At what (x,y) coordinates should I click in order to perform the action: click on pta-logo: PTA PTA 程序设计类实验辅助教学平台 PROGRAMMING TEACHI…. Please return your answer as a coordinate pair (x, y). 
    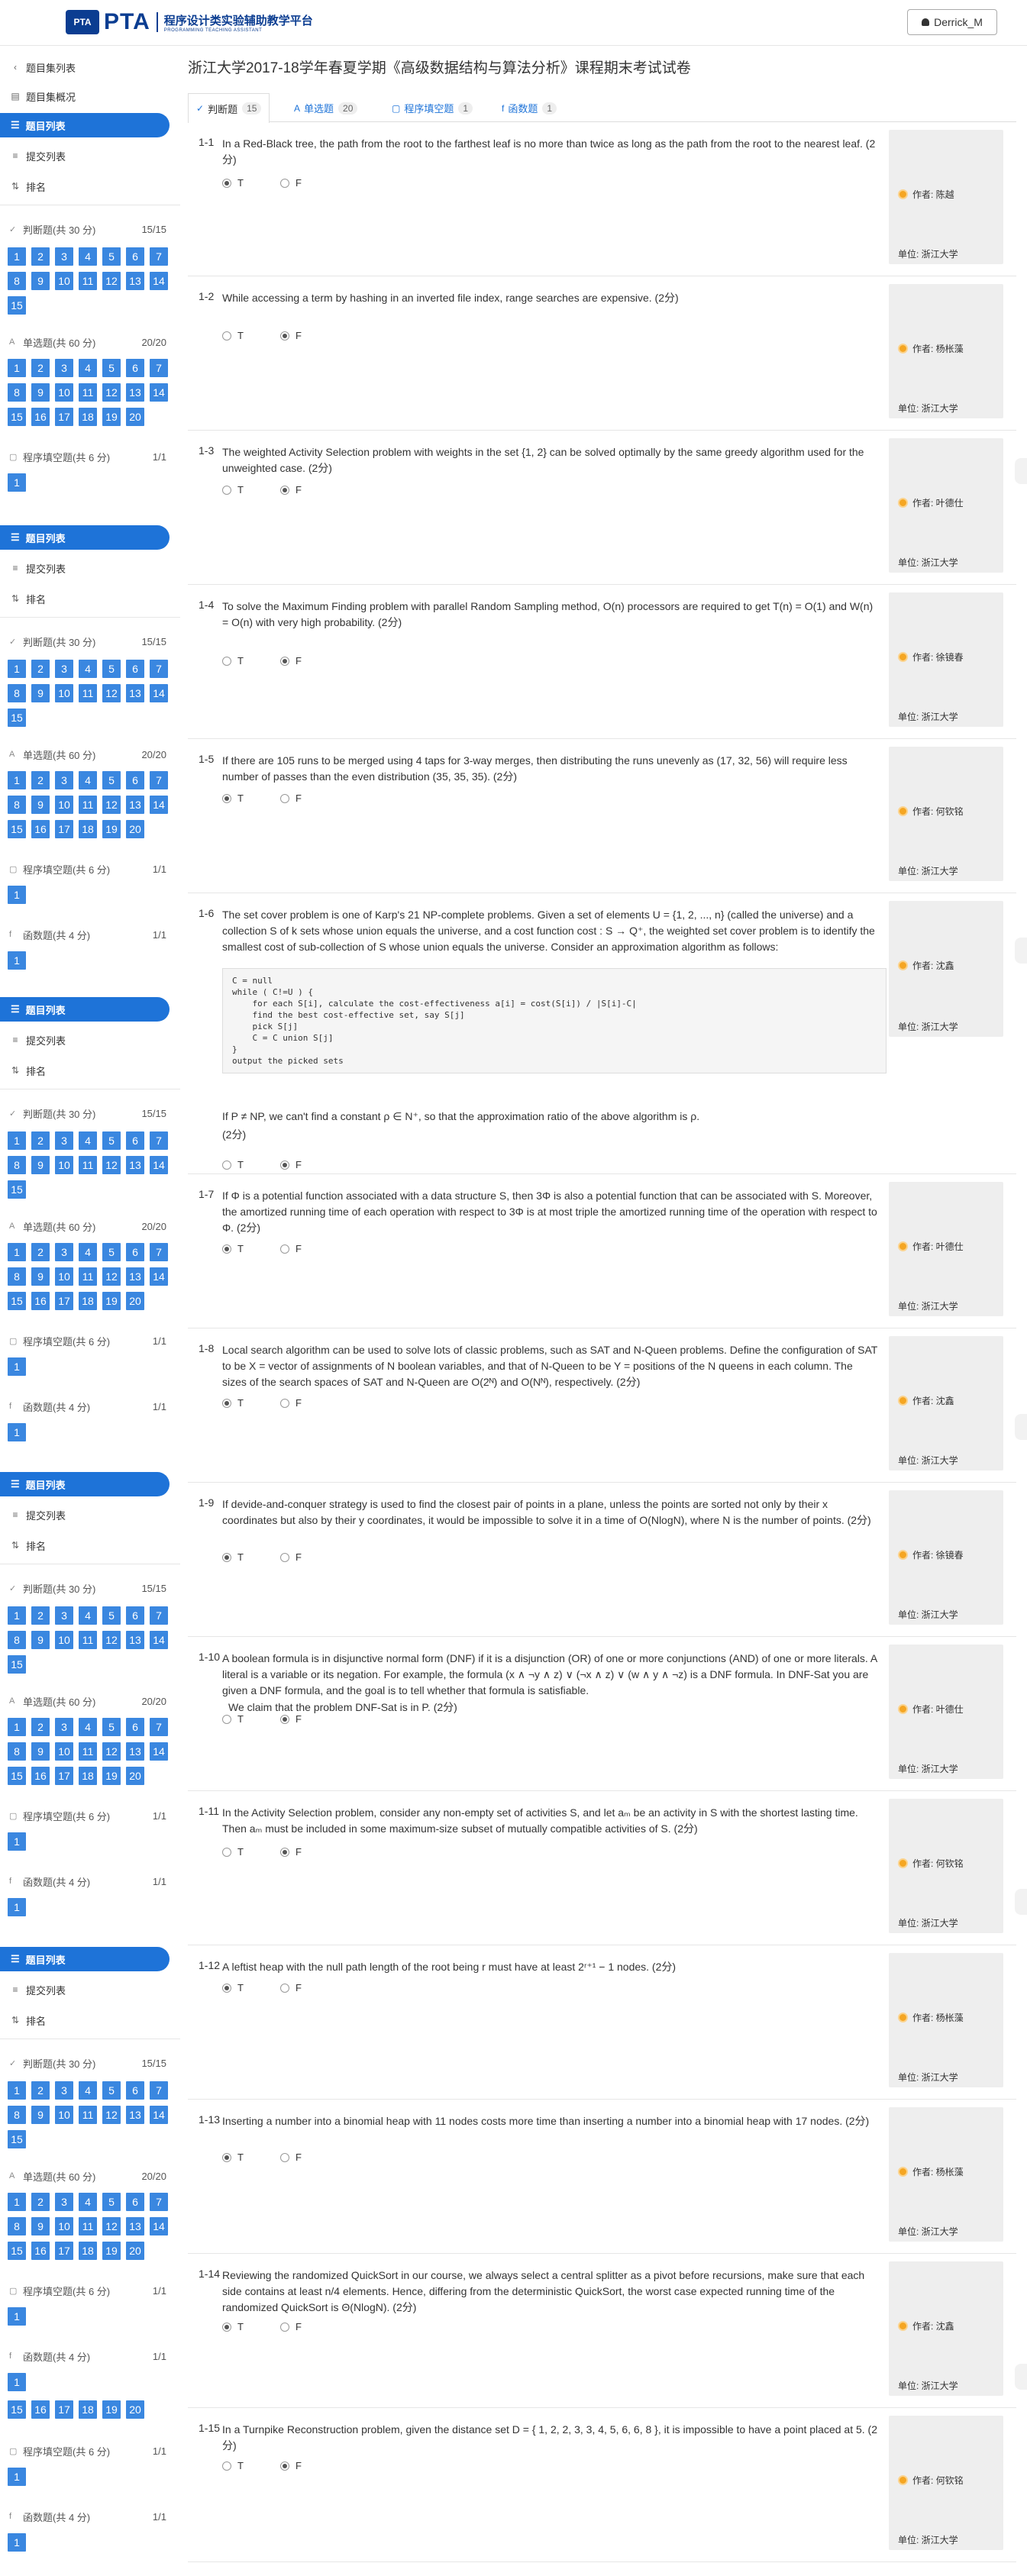
    Looking at the image, I should click on (189, 22).